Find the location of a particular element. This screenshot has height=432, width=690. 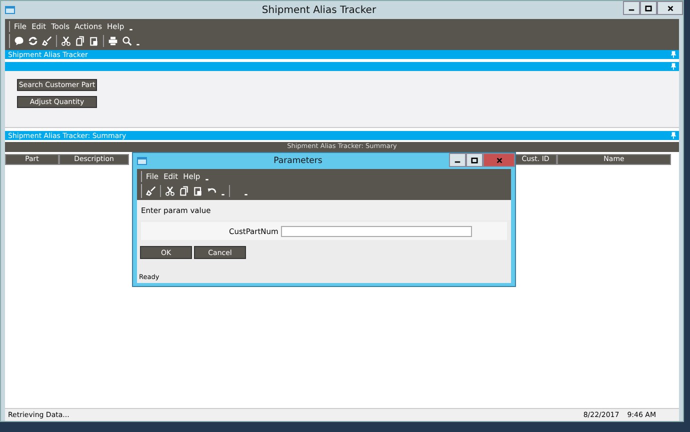

speech-bubble-icon is located at coordinates (19, 41).